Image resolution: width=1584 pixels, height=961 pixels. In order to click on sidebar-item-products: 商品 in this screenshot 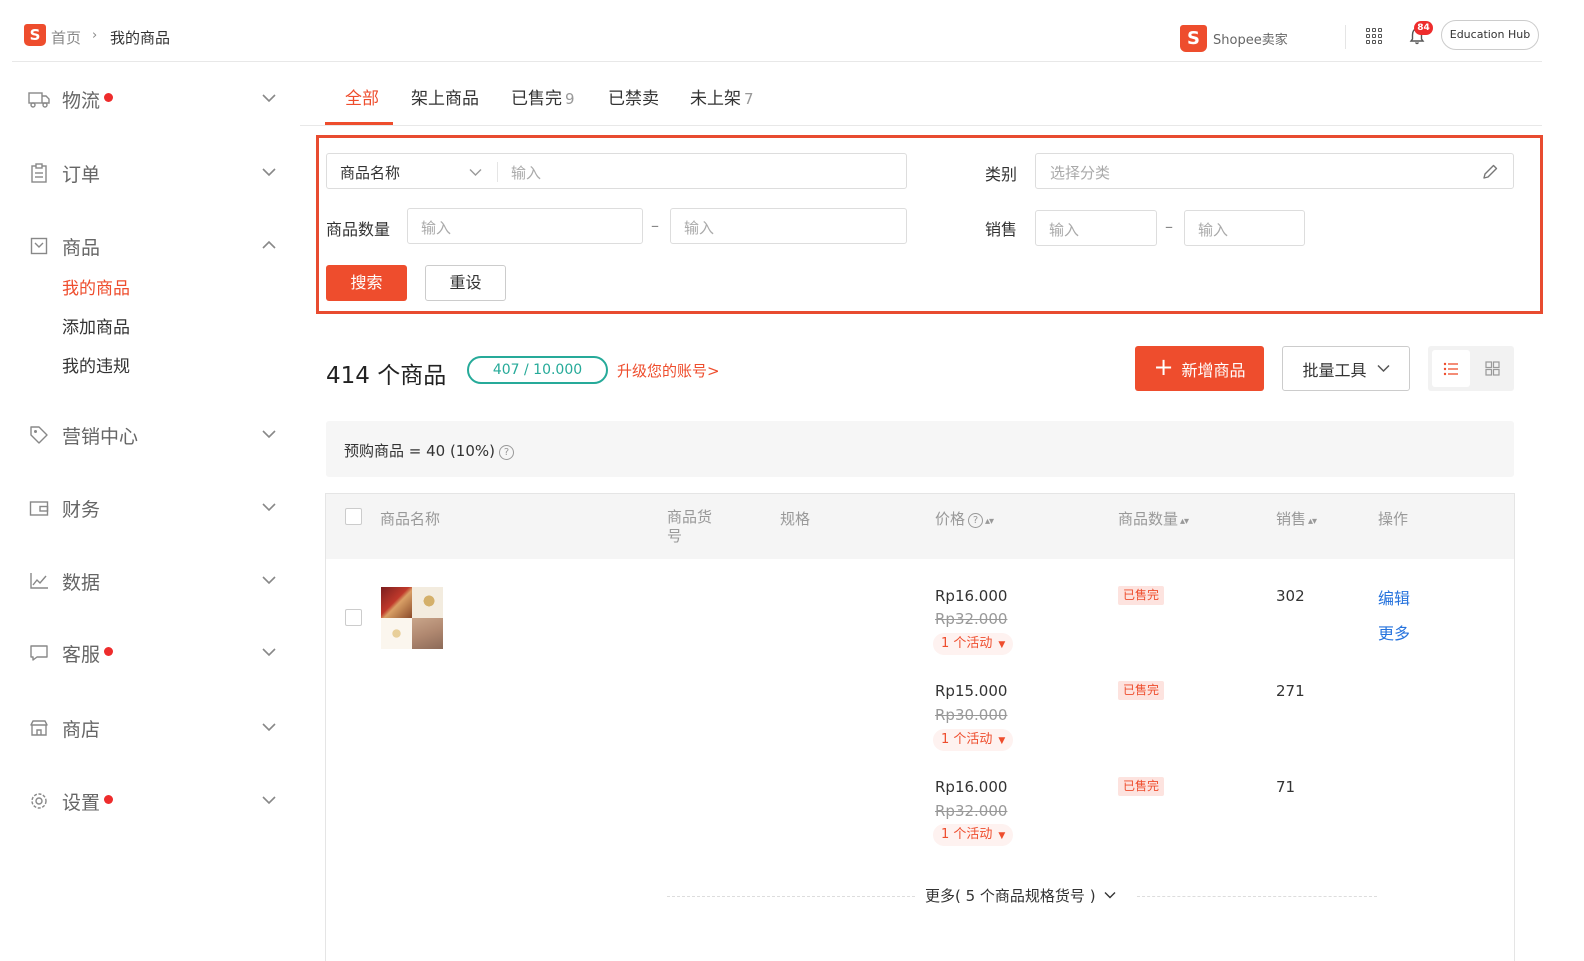, I will do `click(159, 246)`.